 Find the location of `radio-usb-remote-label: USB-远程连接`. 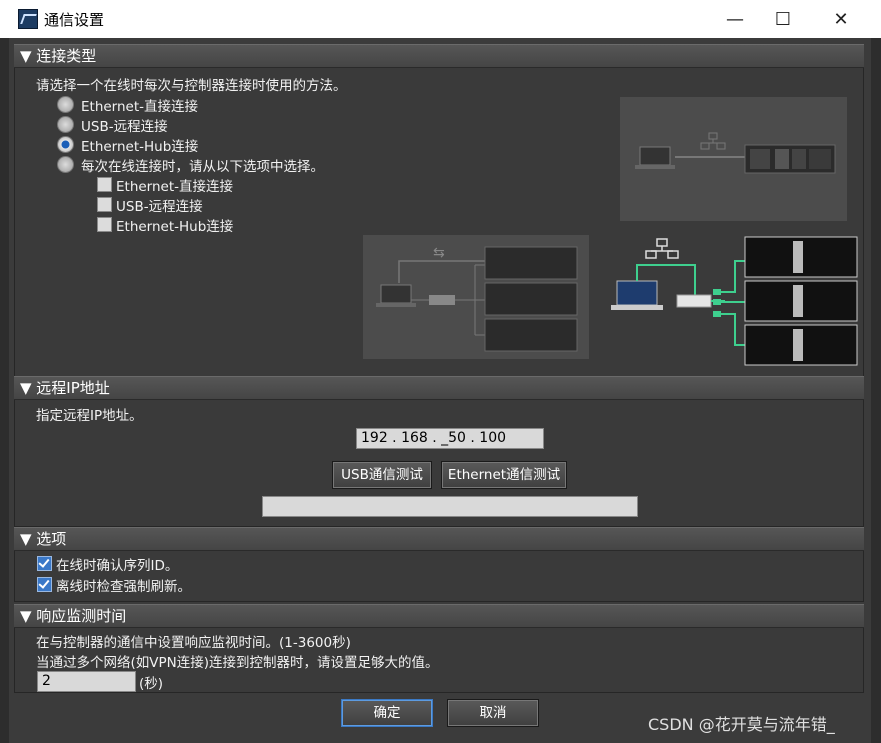

radio-usb-remote-label: USB-远程连接 is located at coordinates (124, 125).